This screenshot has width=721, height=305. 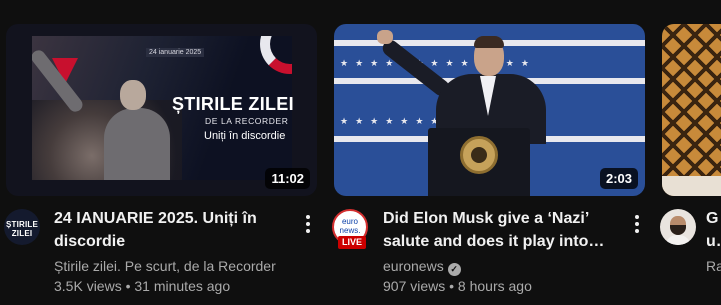 I want to click on video-stats: 3.5K views • 31 minutes ago, so click(x=142, y=286).